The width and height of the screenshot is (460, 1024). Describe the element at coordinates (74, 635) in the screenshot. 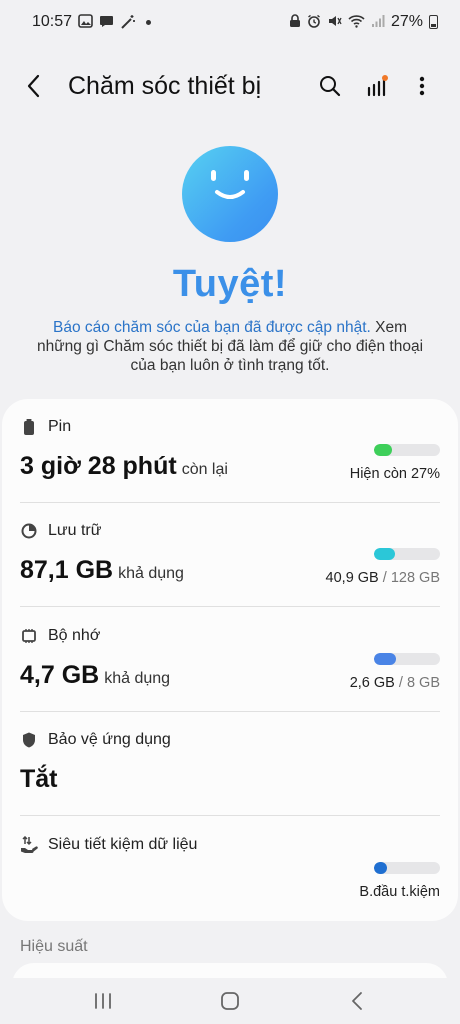

I see `memory-label-text: Bộ nhớ` at that location.